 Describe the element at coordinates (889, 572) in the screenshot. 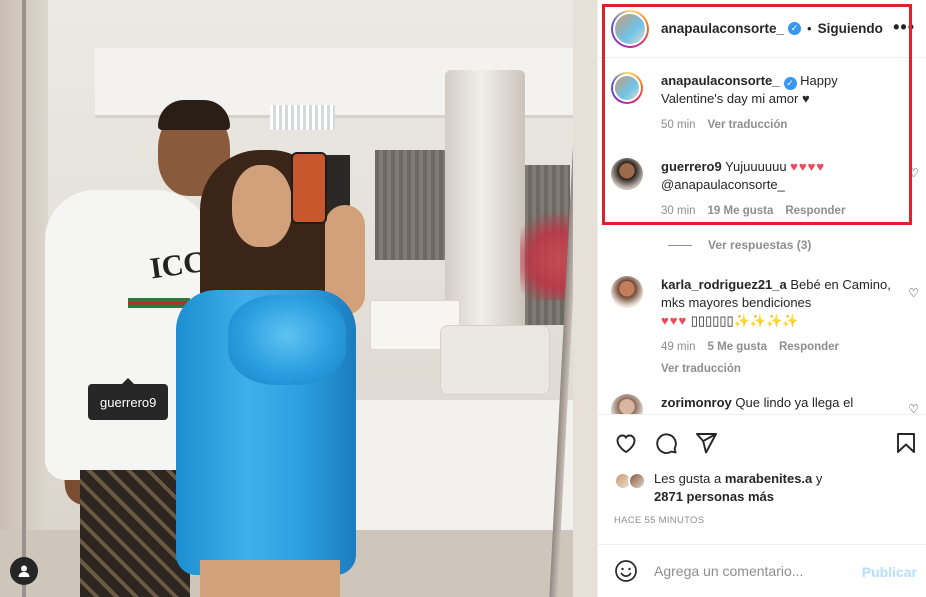

I see `publish-button: Publicar` at that location.